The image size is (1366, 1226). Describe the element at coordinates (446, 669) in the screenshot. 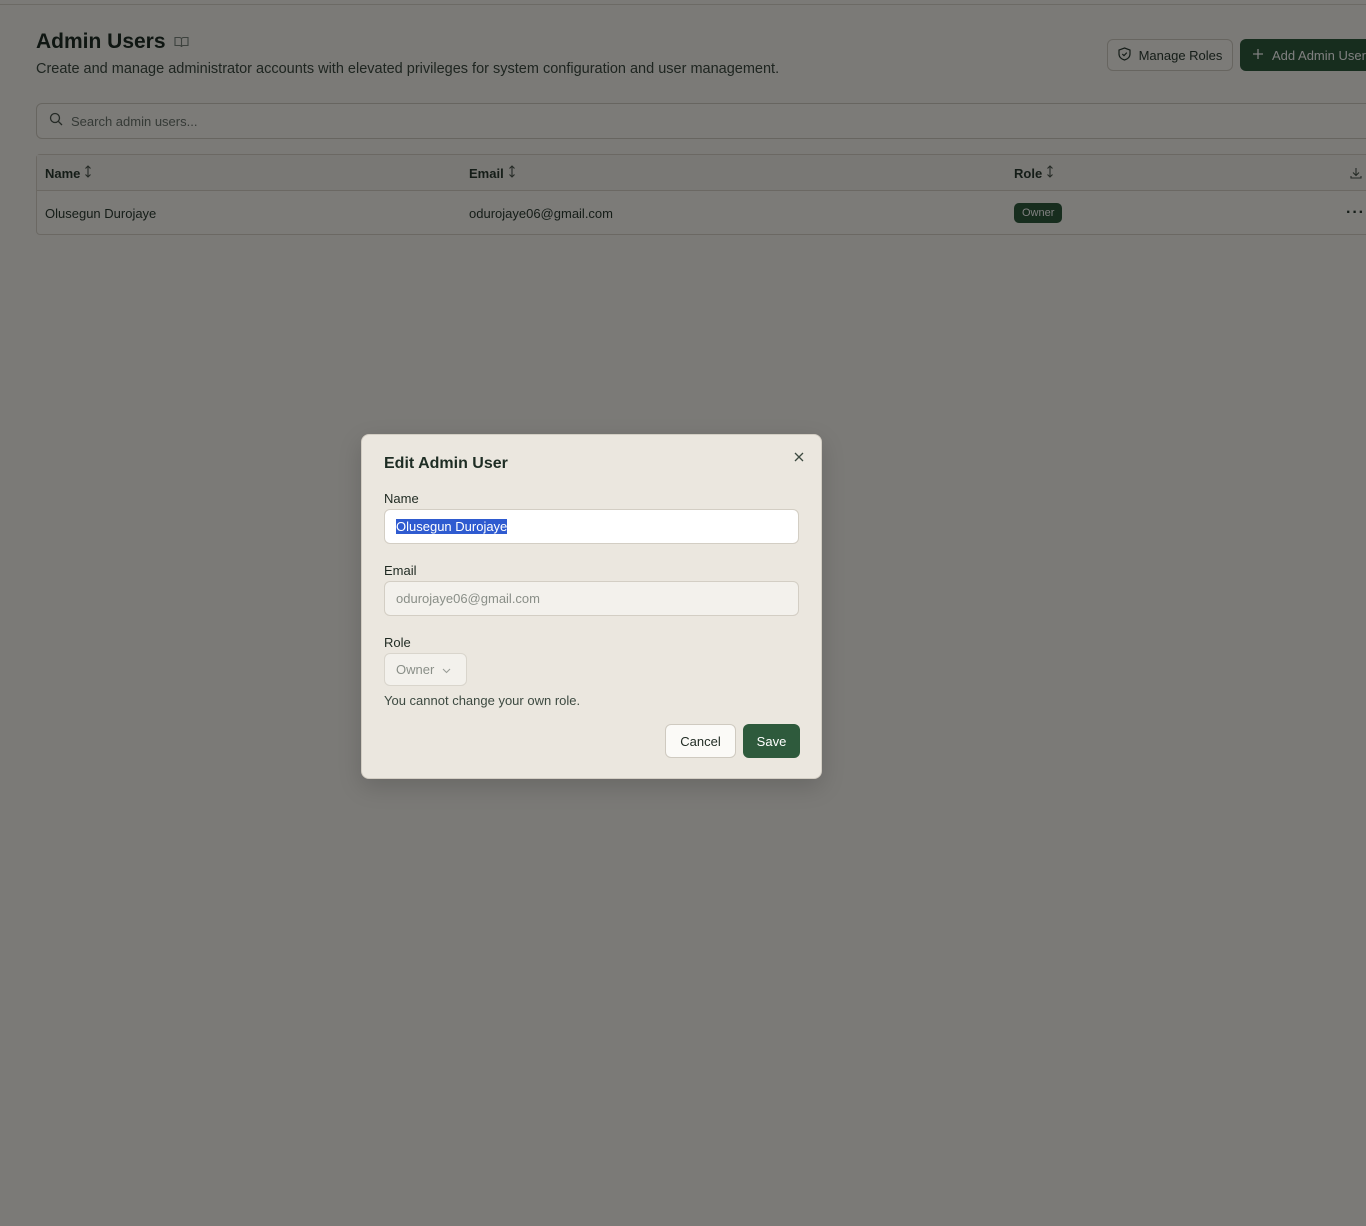

I see `chevron-down-icon` at that location.